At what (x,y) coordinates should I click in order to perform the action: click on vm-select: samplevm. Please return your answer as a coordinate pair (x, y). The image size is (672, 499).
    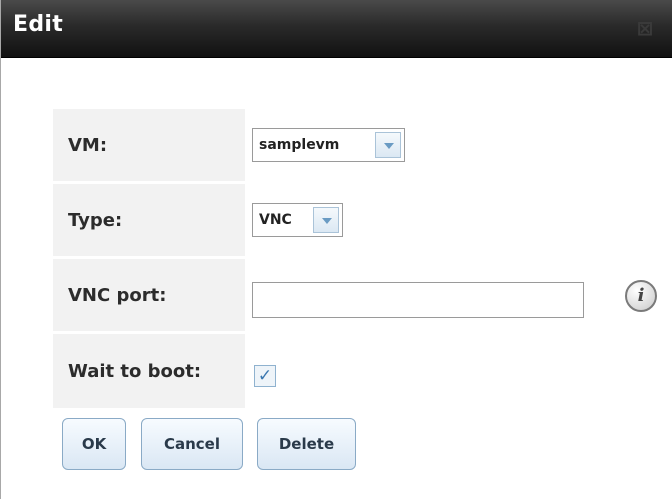
    Looking at the image, I should click on (328, 145).